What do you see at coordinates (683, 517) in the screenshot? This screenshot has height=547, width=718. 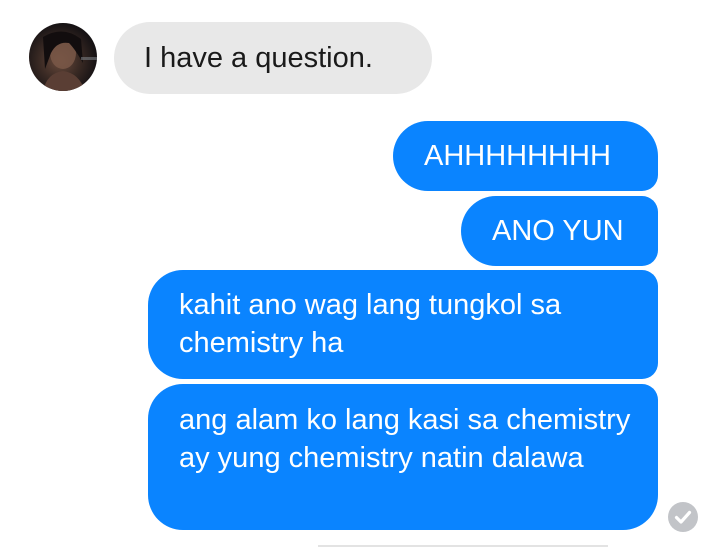 I see `check-circle-icon` at bounding box center [683, 517].